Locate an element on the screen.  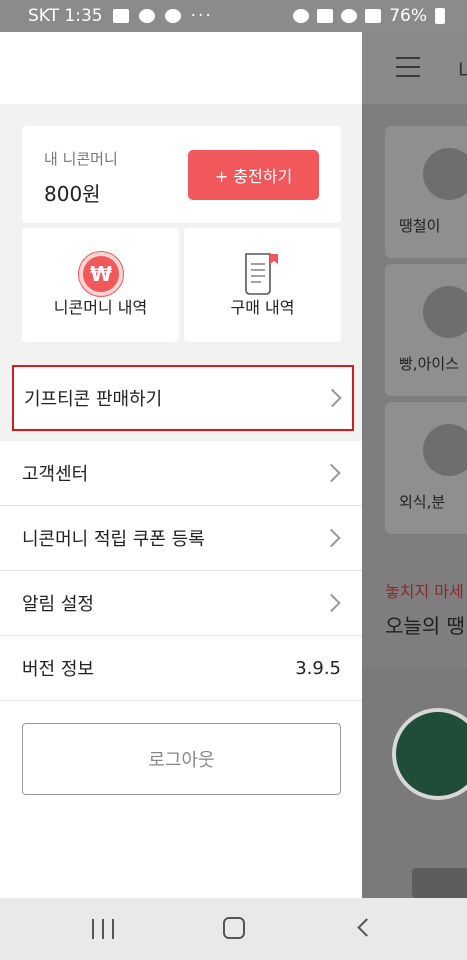
purchase-history-button: 구매 내역 is located at coordinates (262, 285).